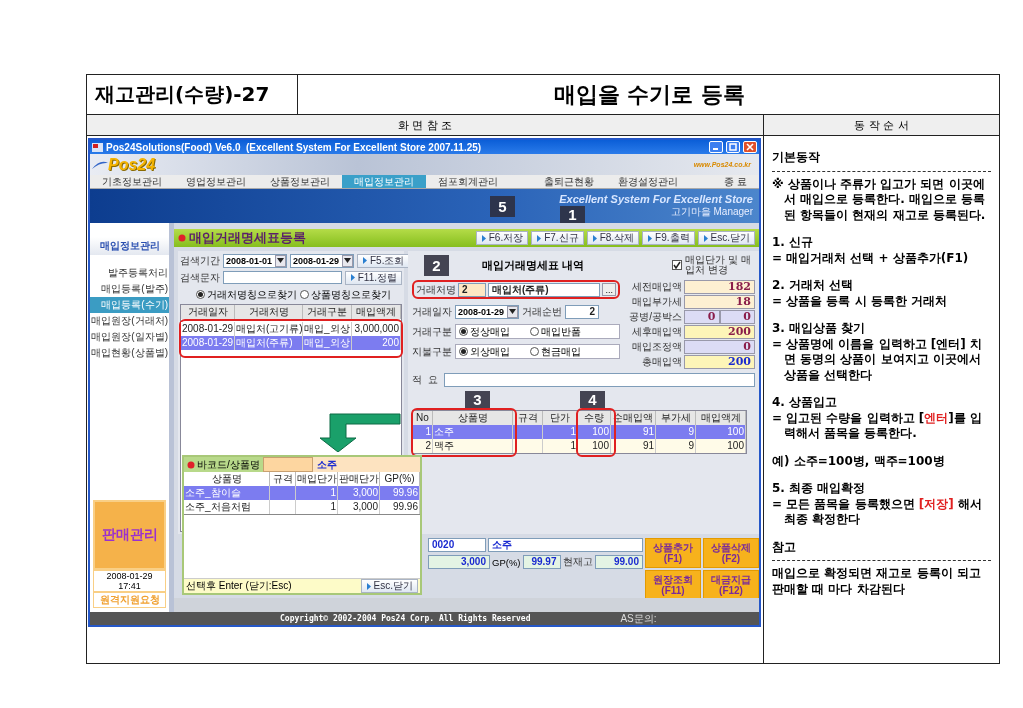 The height and width of the screenshot is (708, 1023). I want to click on total-label: 매입부가세, so click(656, 302).